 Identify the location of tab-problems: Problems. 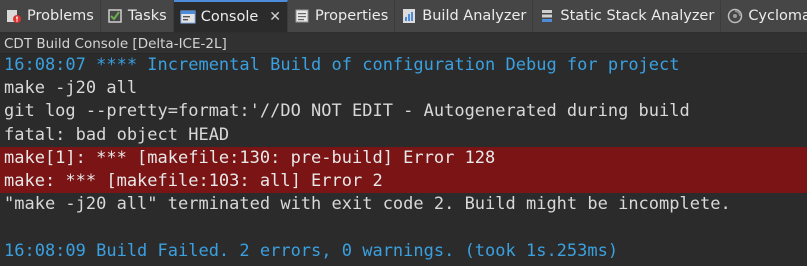
(50, 16).